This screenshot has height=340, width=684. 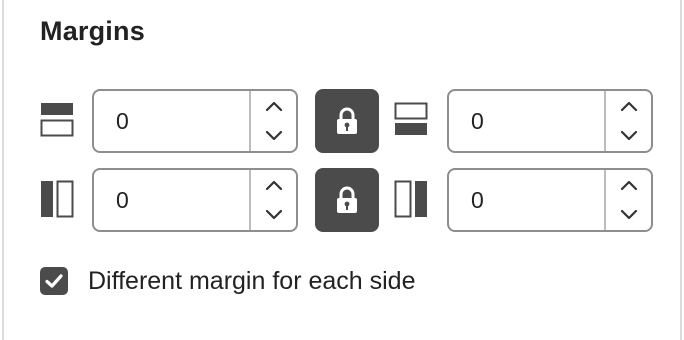 I want to click on margin-right-increment-button, so click(x=628, y=185).